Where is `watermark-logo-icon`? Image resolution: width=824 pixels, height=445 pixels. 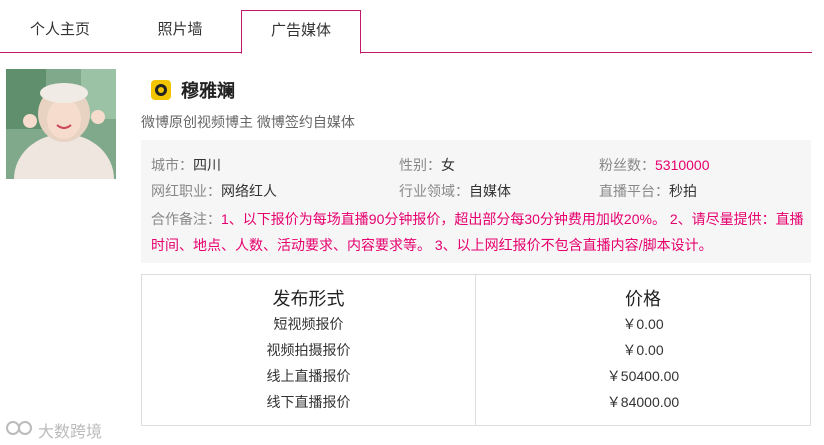
watermark-logo-icon is located at coordinates (20, 430).